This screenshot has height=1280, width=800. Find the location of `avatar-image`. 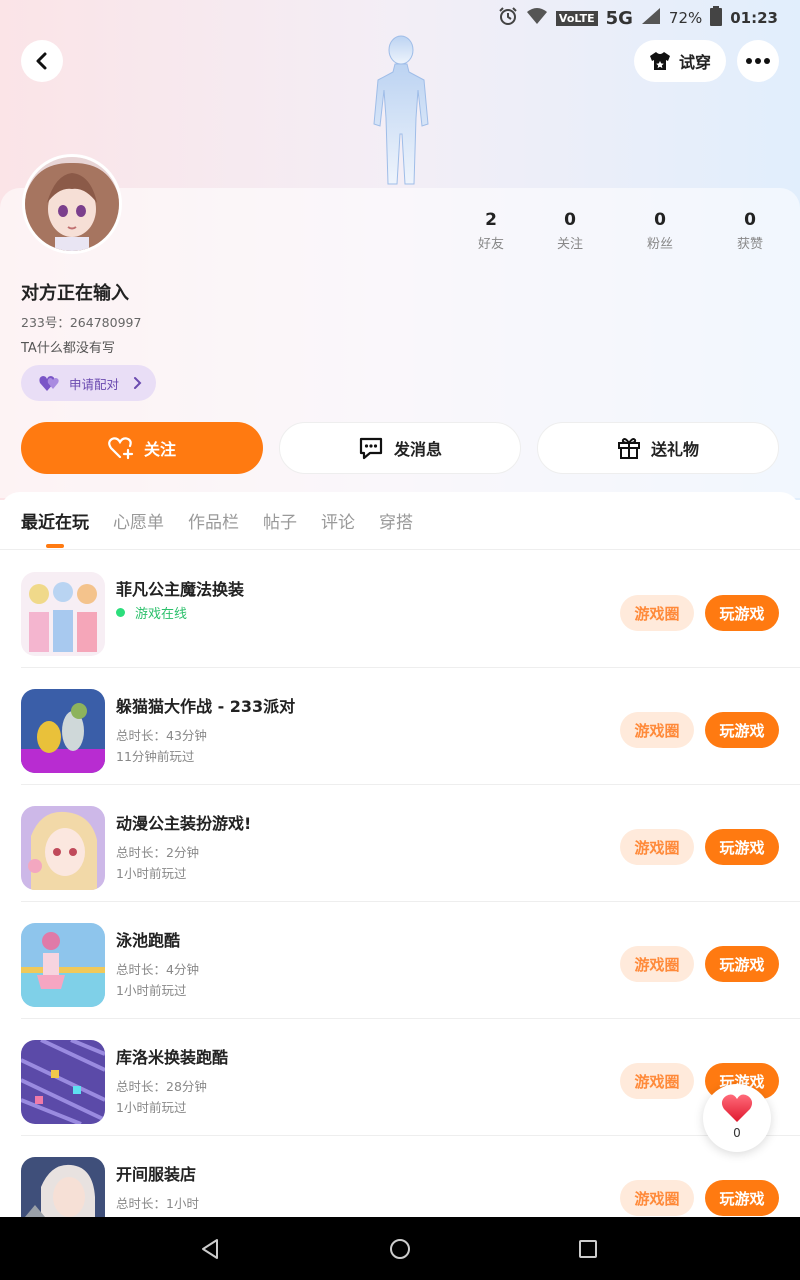

avatar-image is located at coordinates (72, 204).